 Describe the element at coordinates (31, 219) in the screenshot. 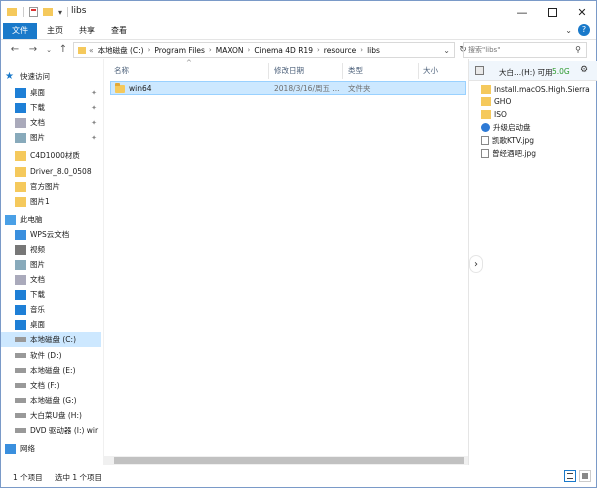

I see `nav-label: 此电脑` at that location.